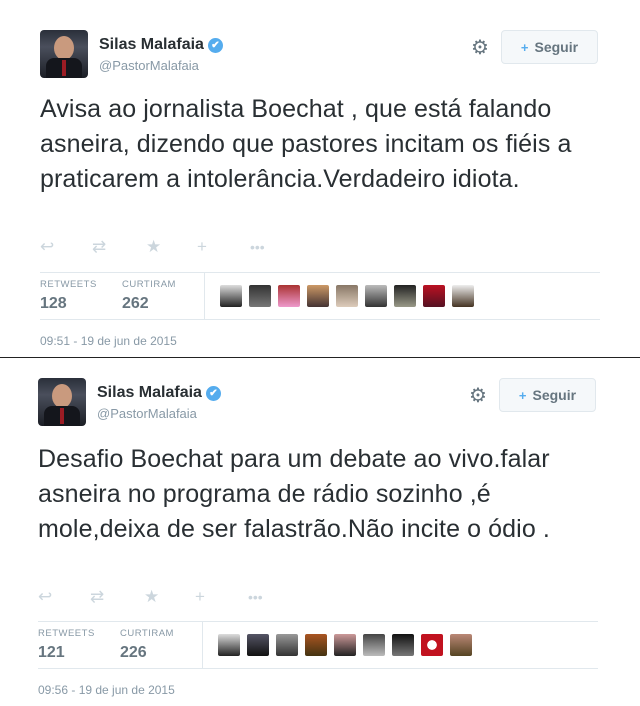  I want to click on tweet-separator, so click(320, 357).